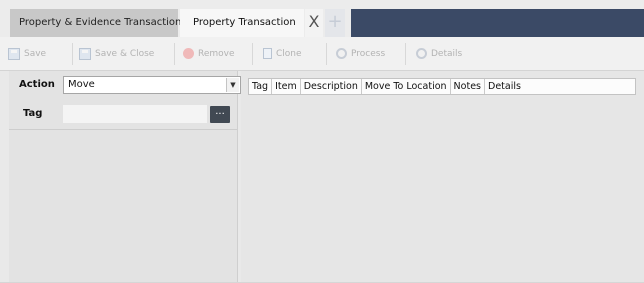 This screenshot has height=283, width=644. I want to click on save-close-label: Save & Close, so click(125, 54).